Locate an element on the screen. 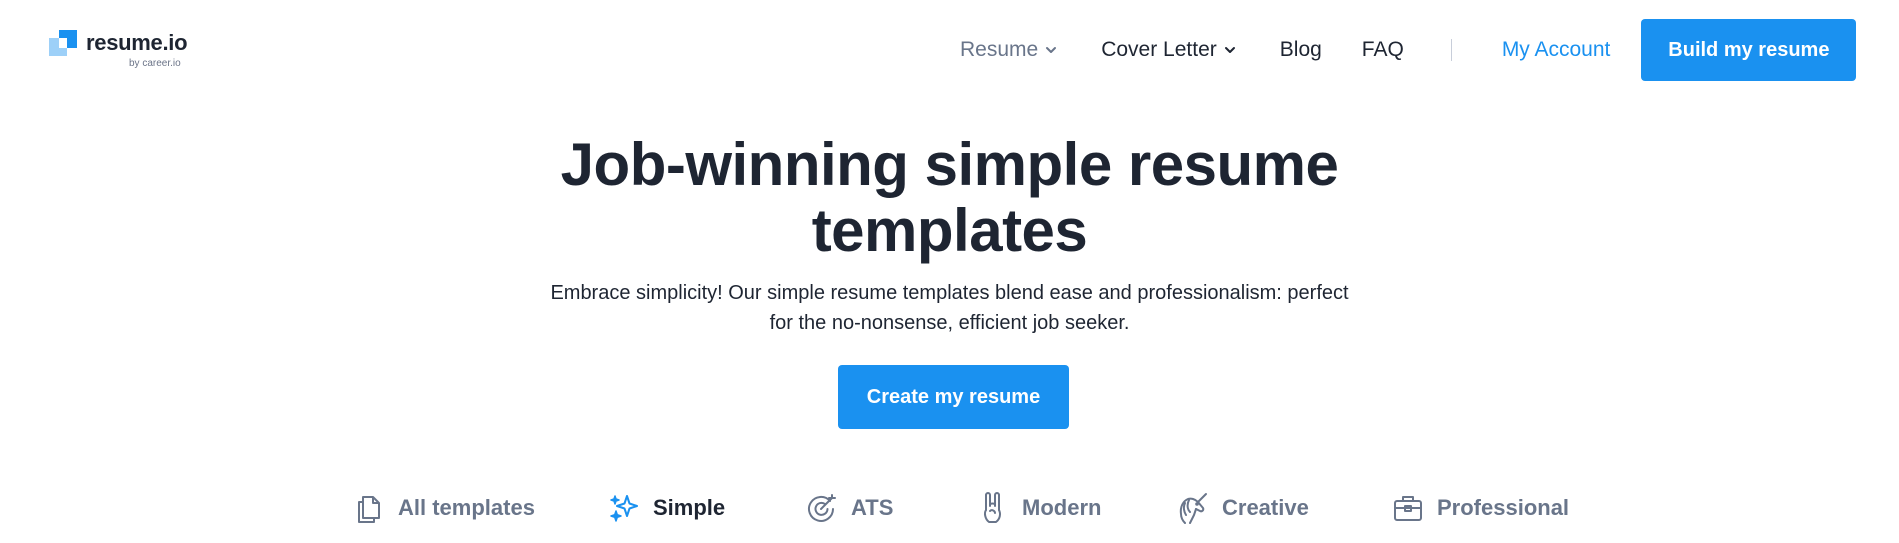 This screenshot has height=543, width=1899. brand-name: resume.io is located at coordinates (137, 42).